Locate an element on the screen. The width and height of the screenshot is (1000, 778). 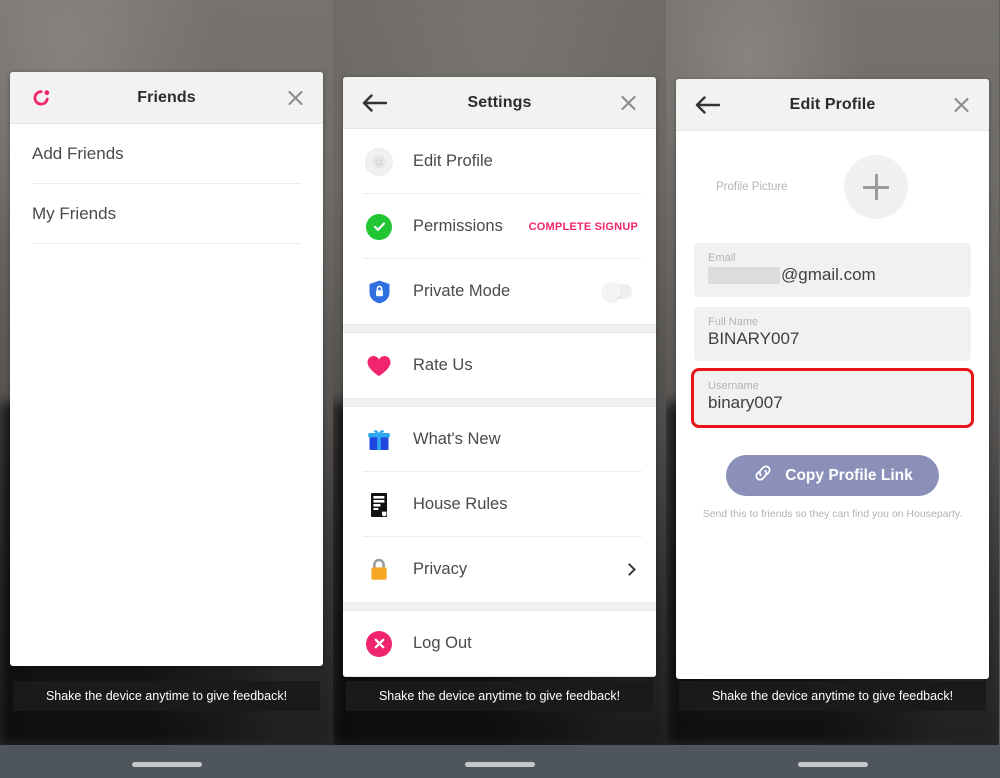
padlock-icon is located at coordinates (379, 570).